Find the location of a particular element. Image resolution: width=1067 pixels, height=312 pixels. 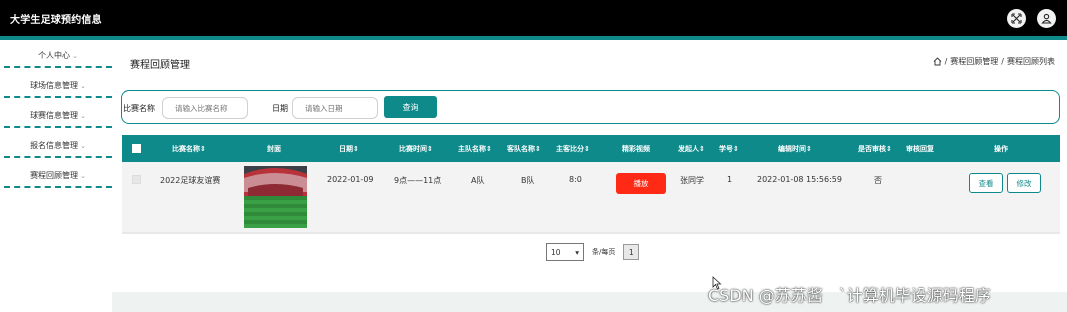

sidebar-item-court-info: 球场信息管理 ⌄ is located at coordinates (58, 87).